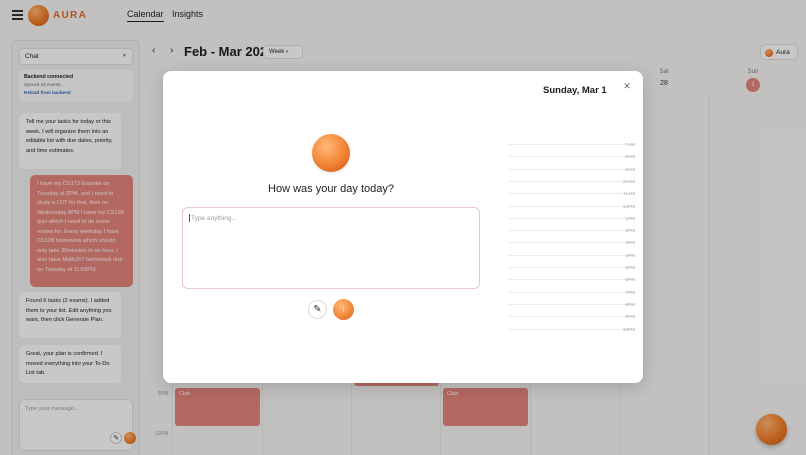 The height and width of the screenshot is (455, 806). I want to click on modal-question: How was your day today?, so click(331, 189).